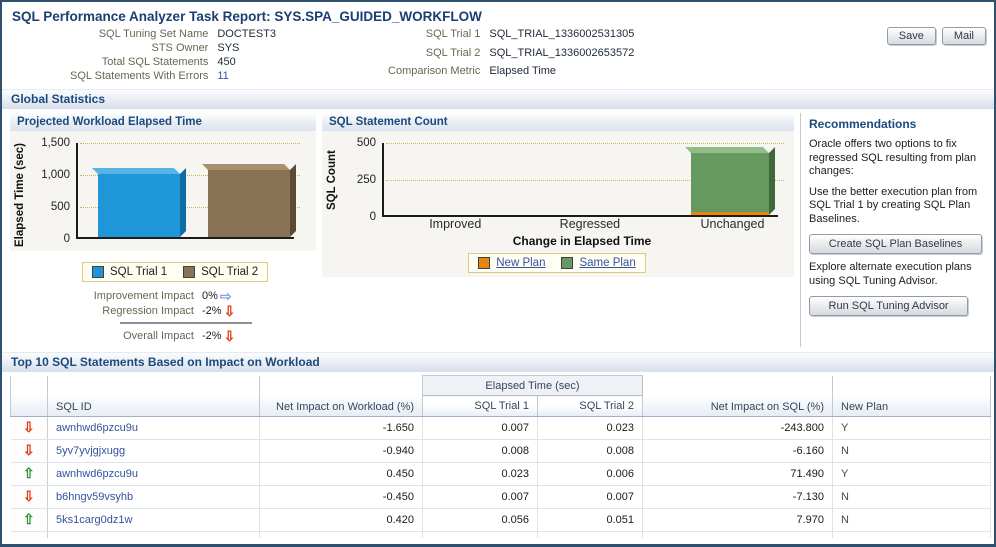 The height and width of the screenshot is (547, 996). I want to click on new-plan-swatch-icon, so click(484, 263).